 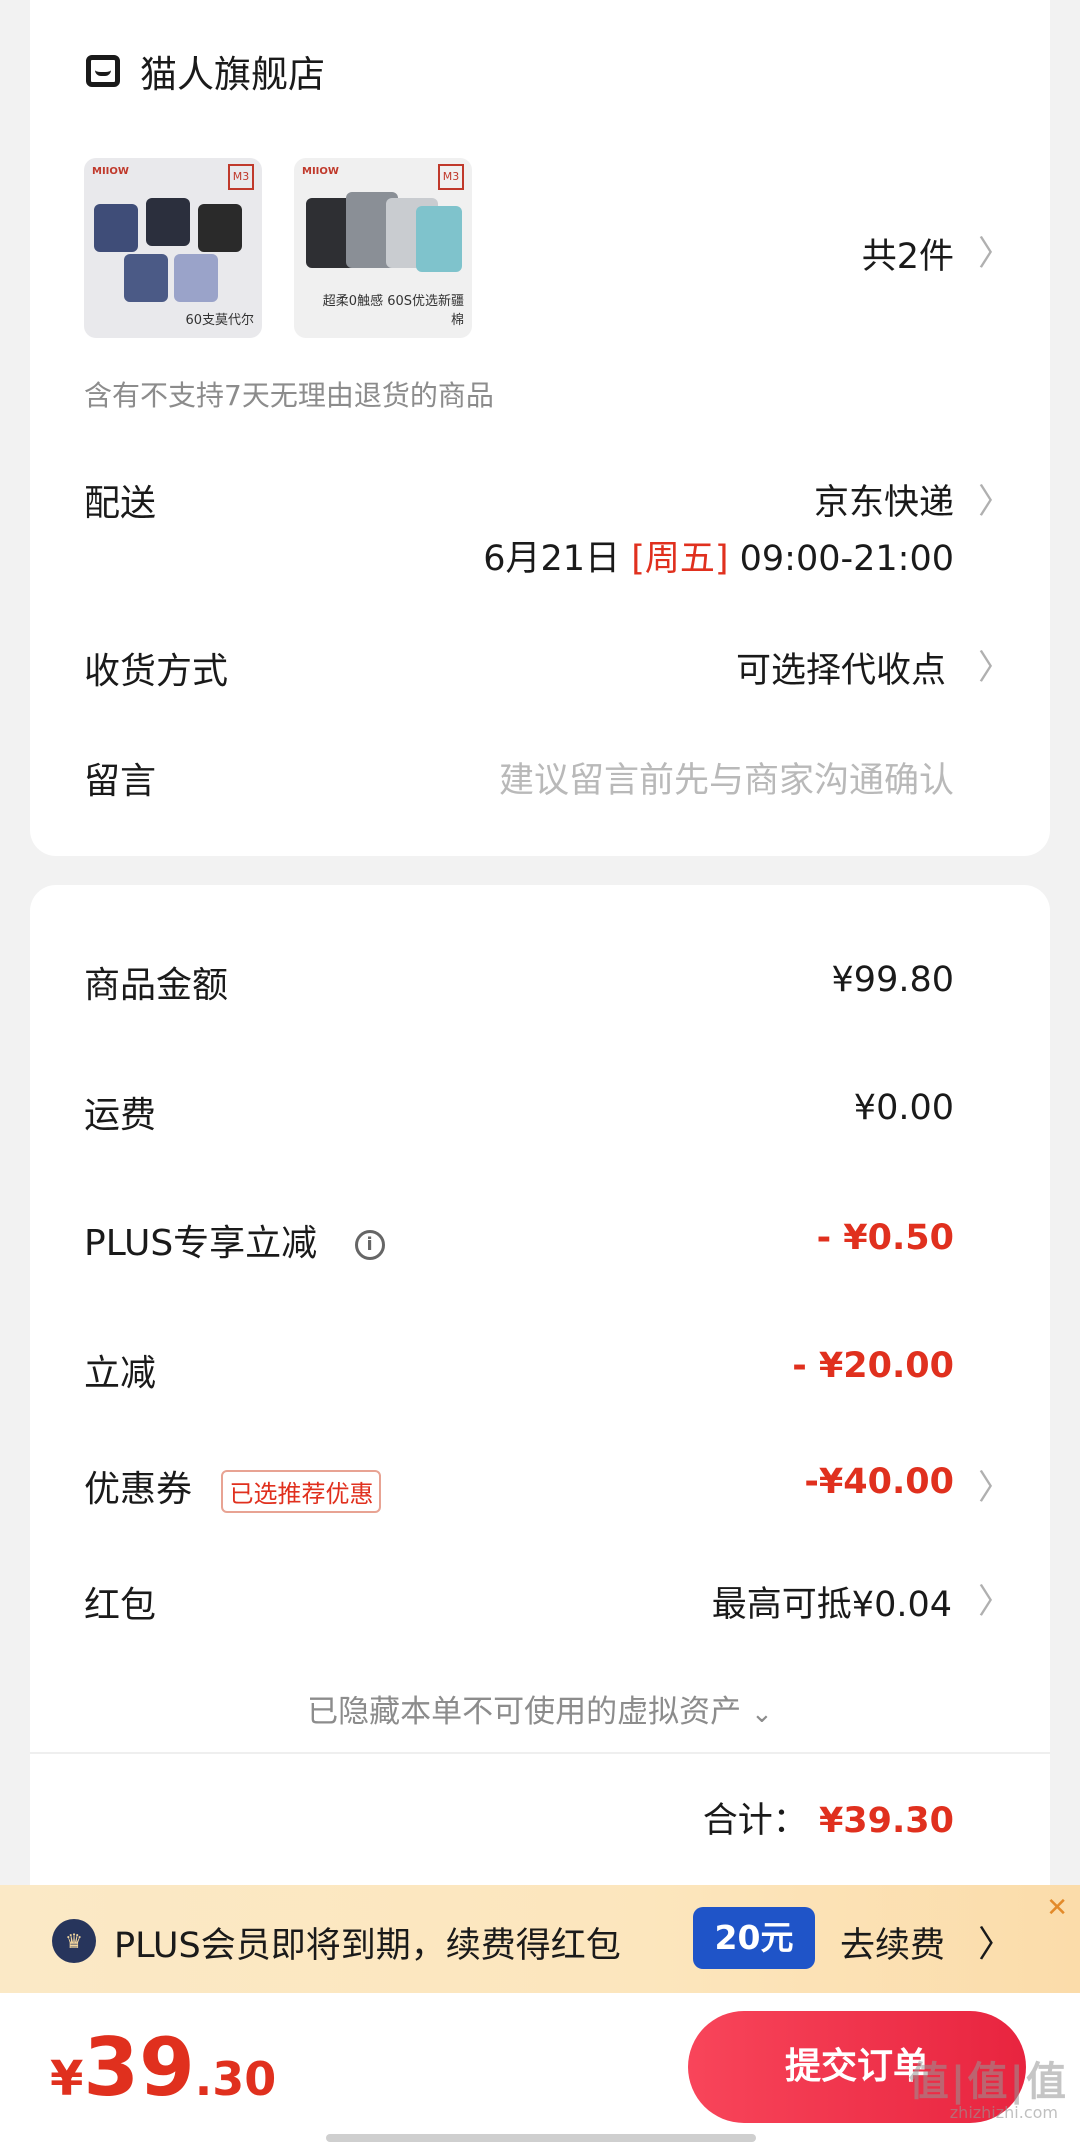 I want to click on total-integer: 39, so click(x=139, y=2067).